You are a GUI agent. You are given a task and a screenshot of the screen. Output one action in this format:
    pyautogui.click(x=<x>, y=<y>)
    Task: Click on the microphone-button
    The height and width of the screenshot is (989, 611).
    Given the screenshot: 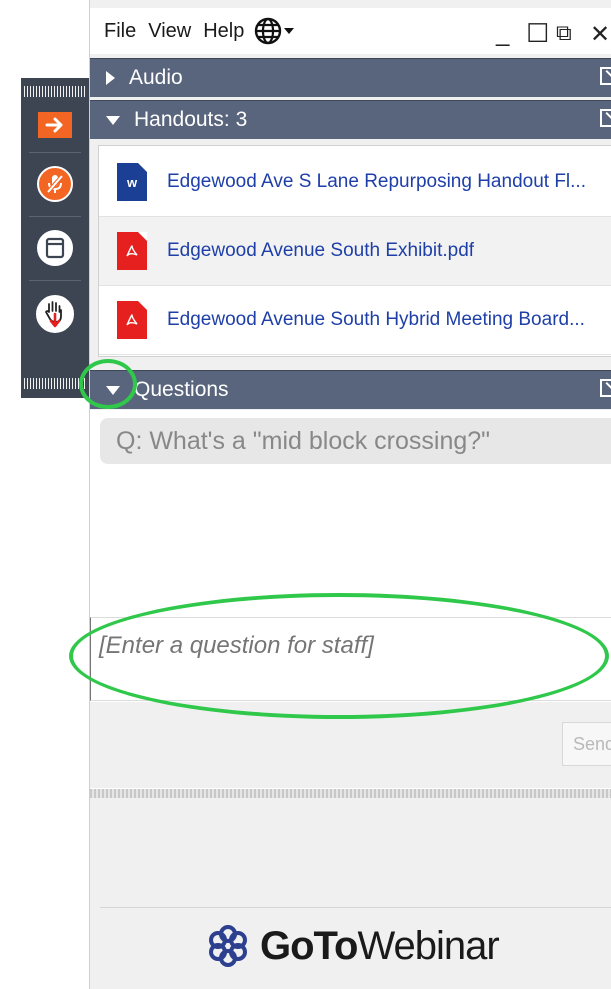 What is the action you would take?
    pyautogui.click(x=55, y=184)
    